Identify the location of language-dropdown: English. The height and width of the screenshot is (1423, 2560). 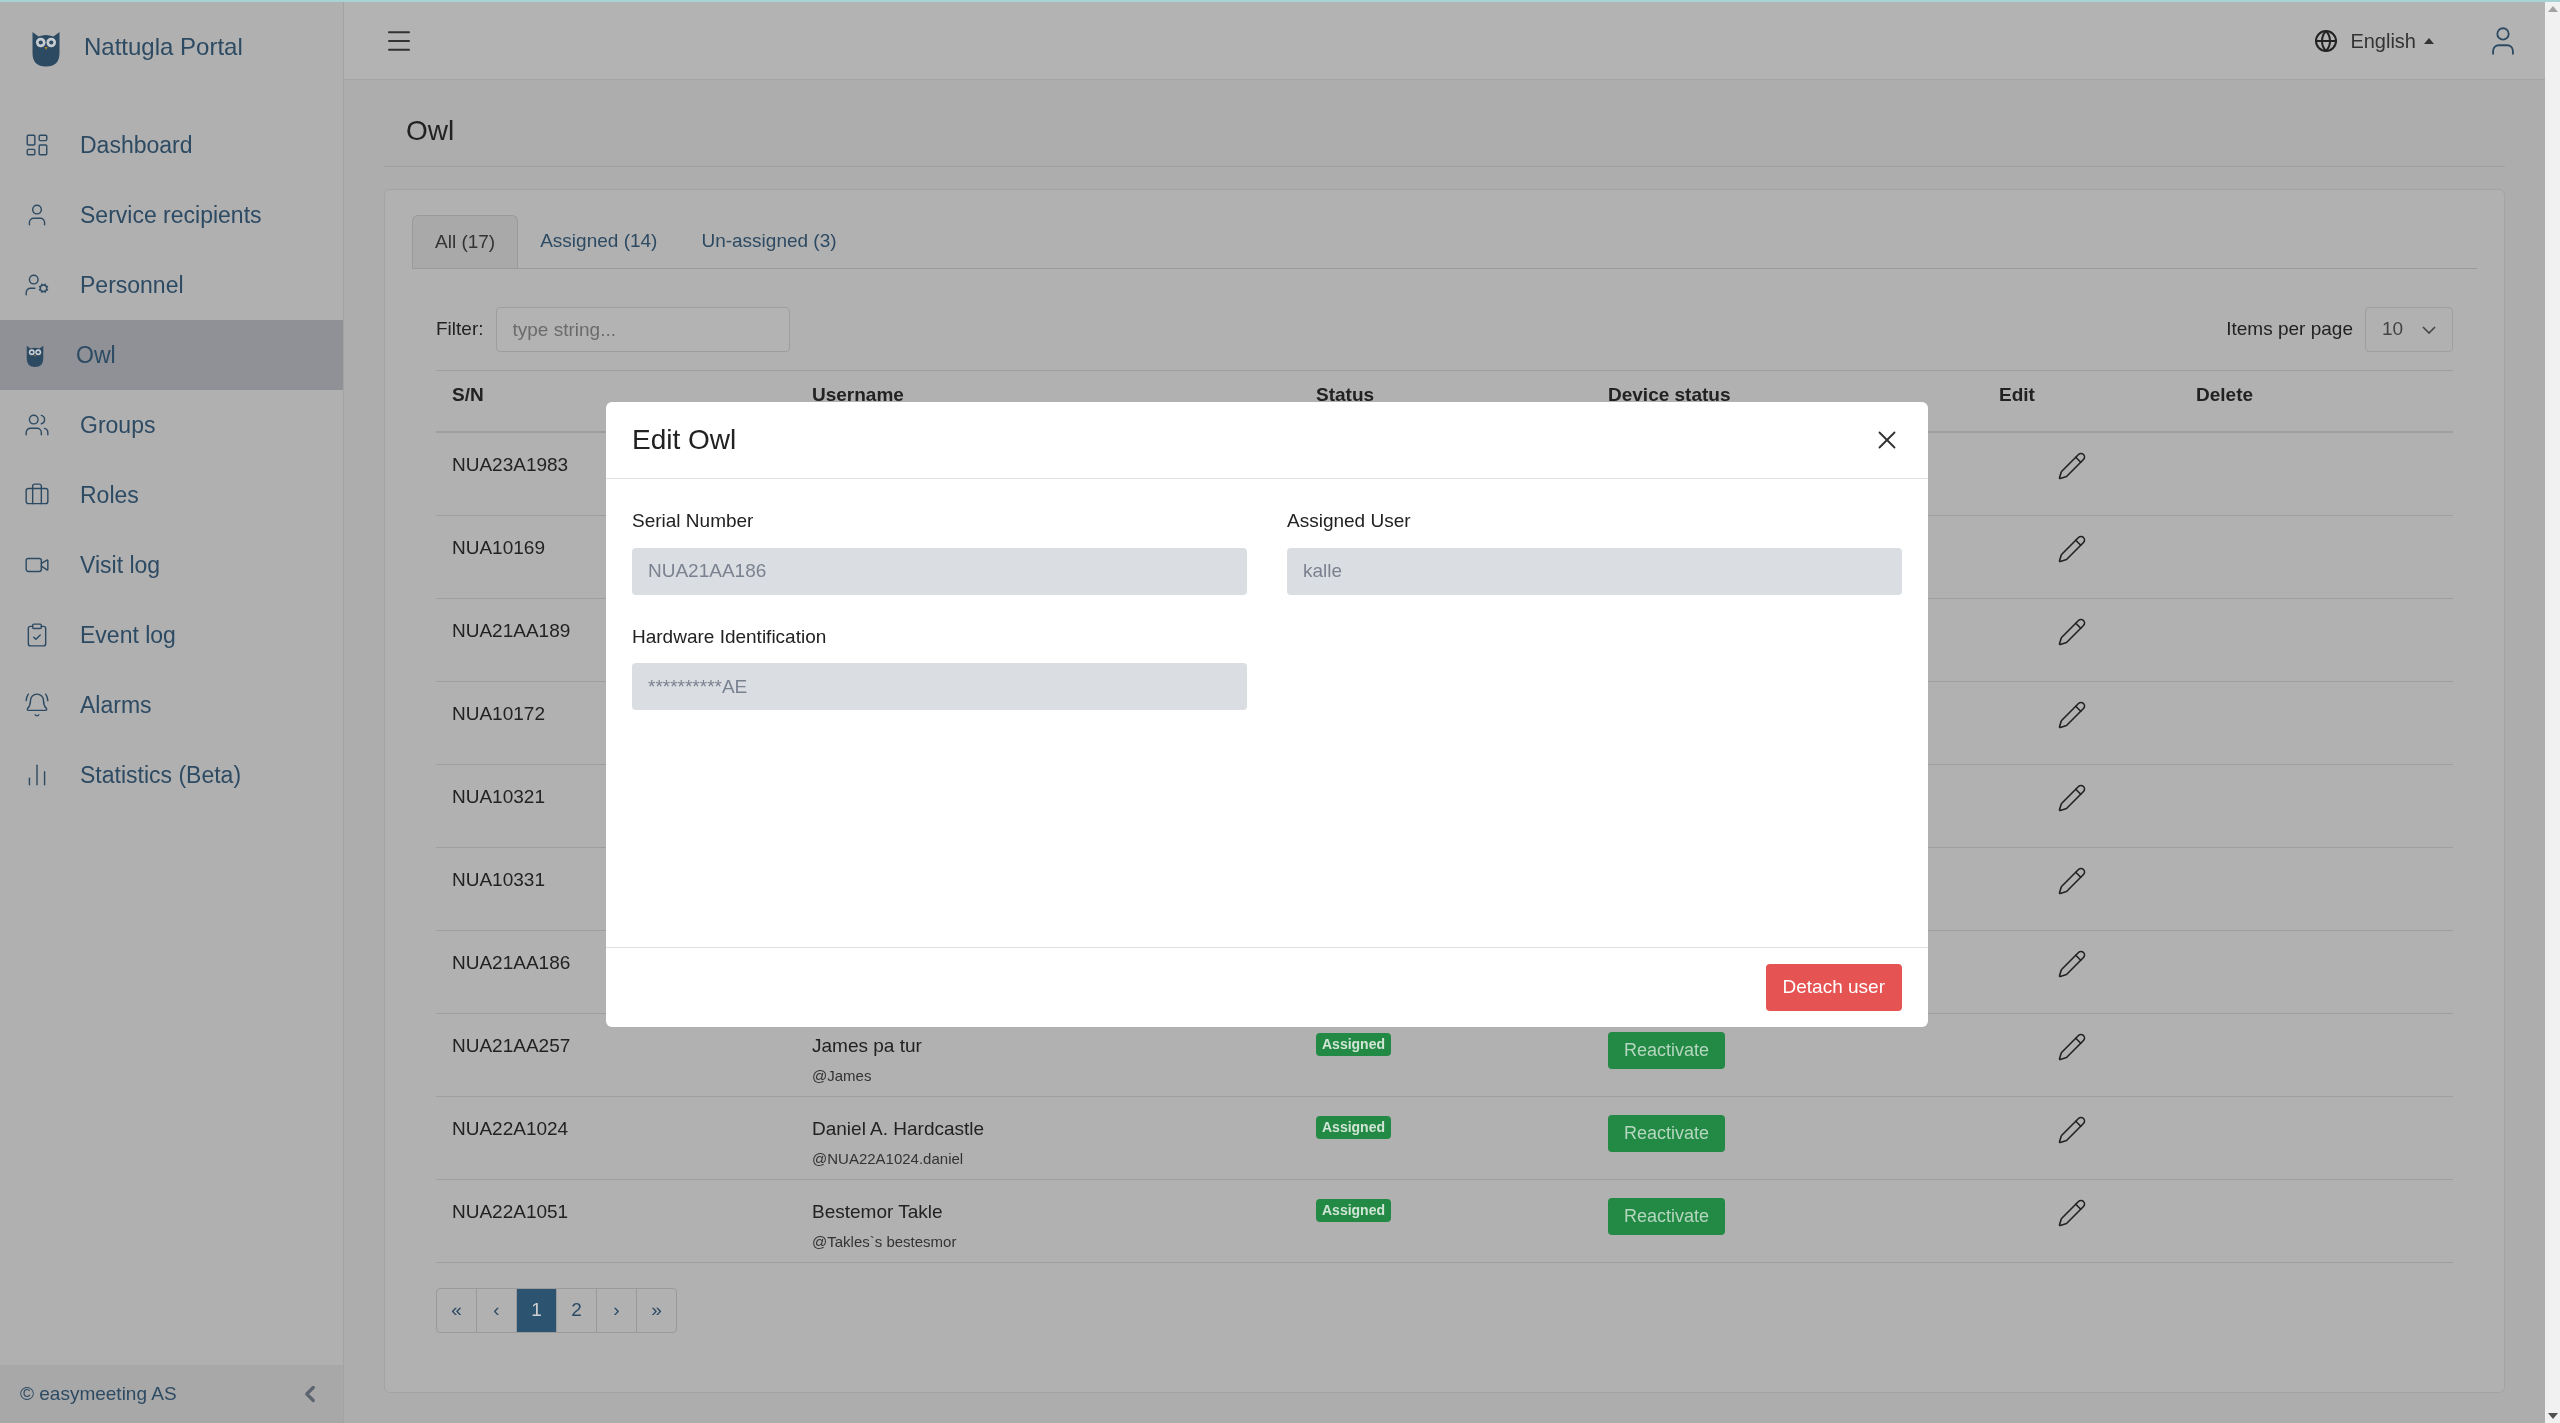
(2392, 40).